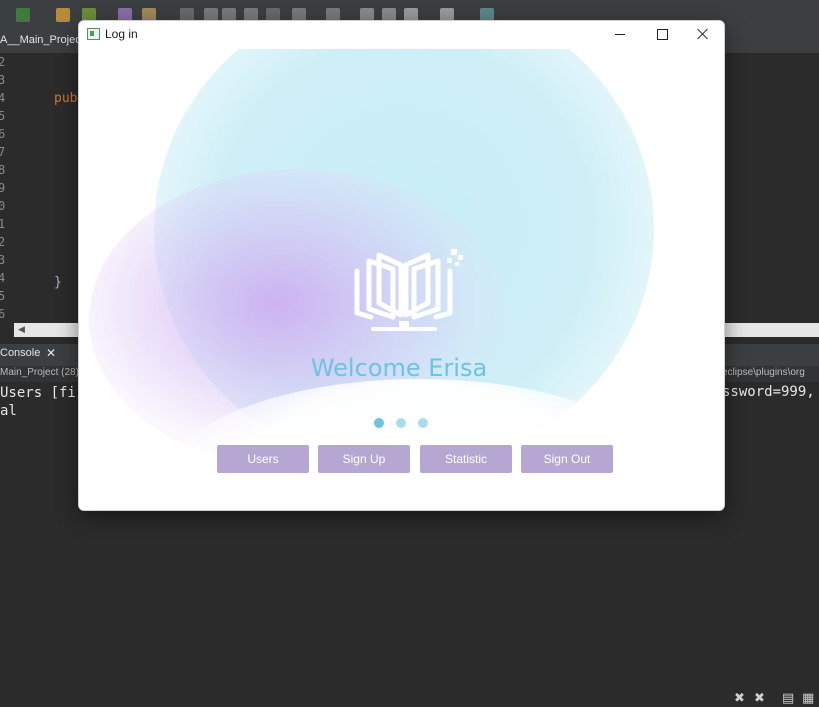 The image size is (819, 707). Describe the element at coordinates (788, 698) in the screenshot. I see `pin-console-icon: ▤` at that location.